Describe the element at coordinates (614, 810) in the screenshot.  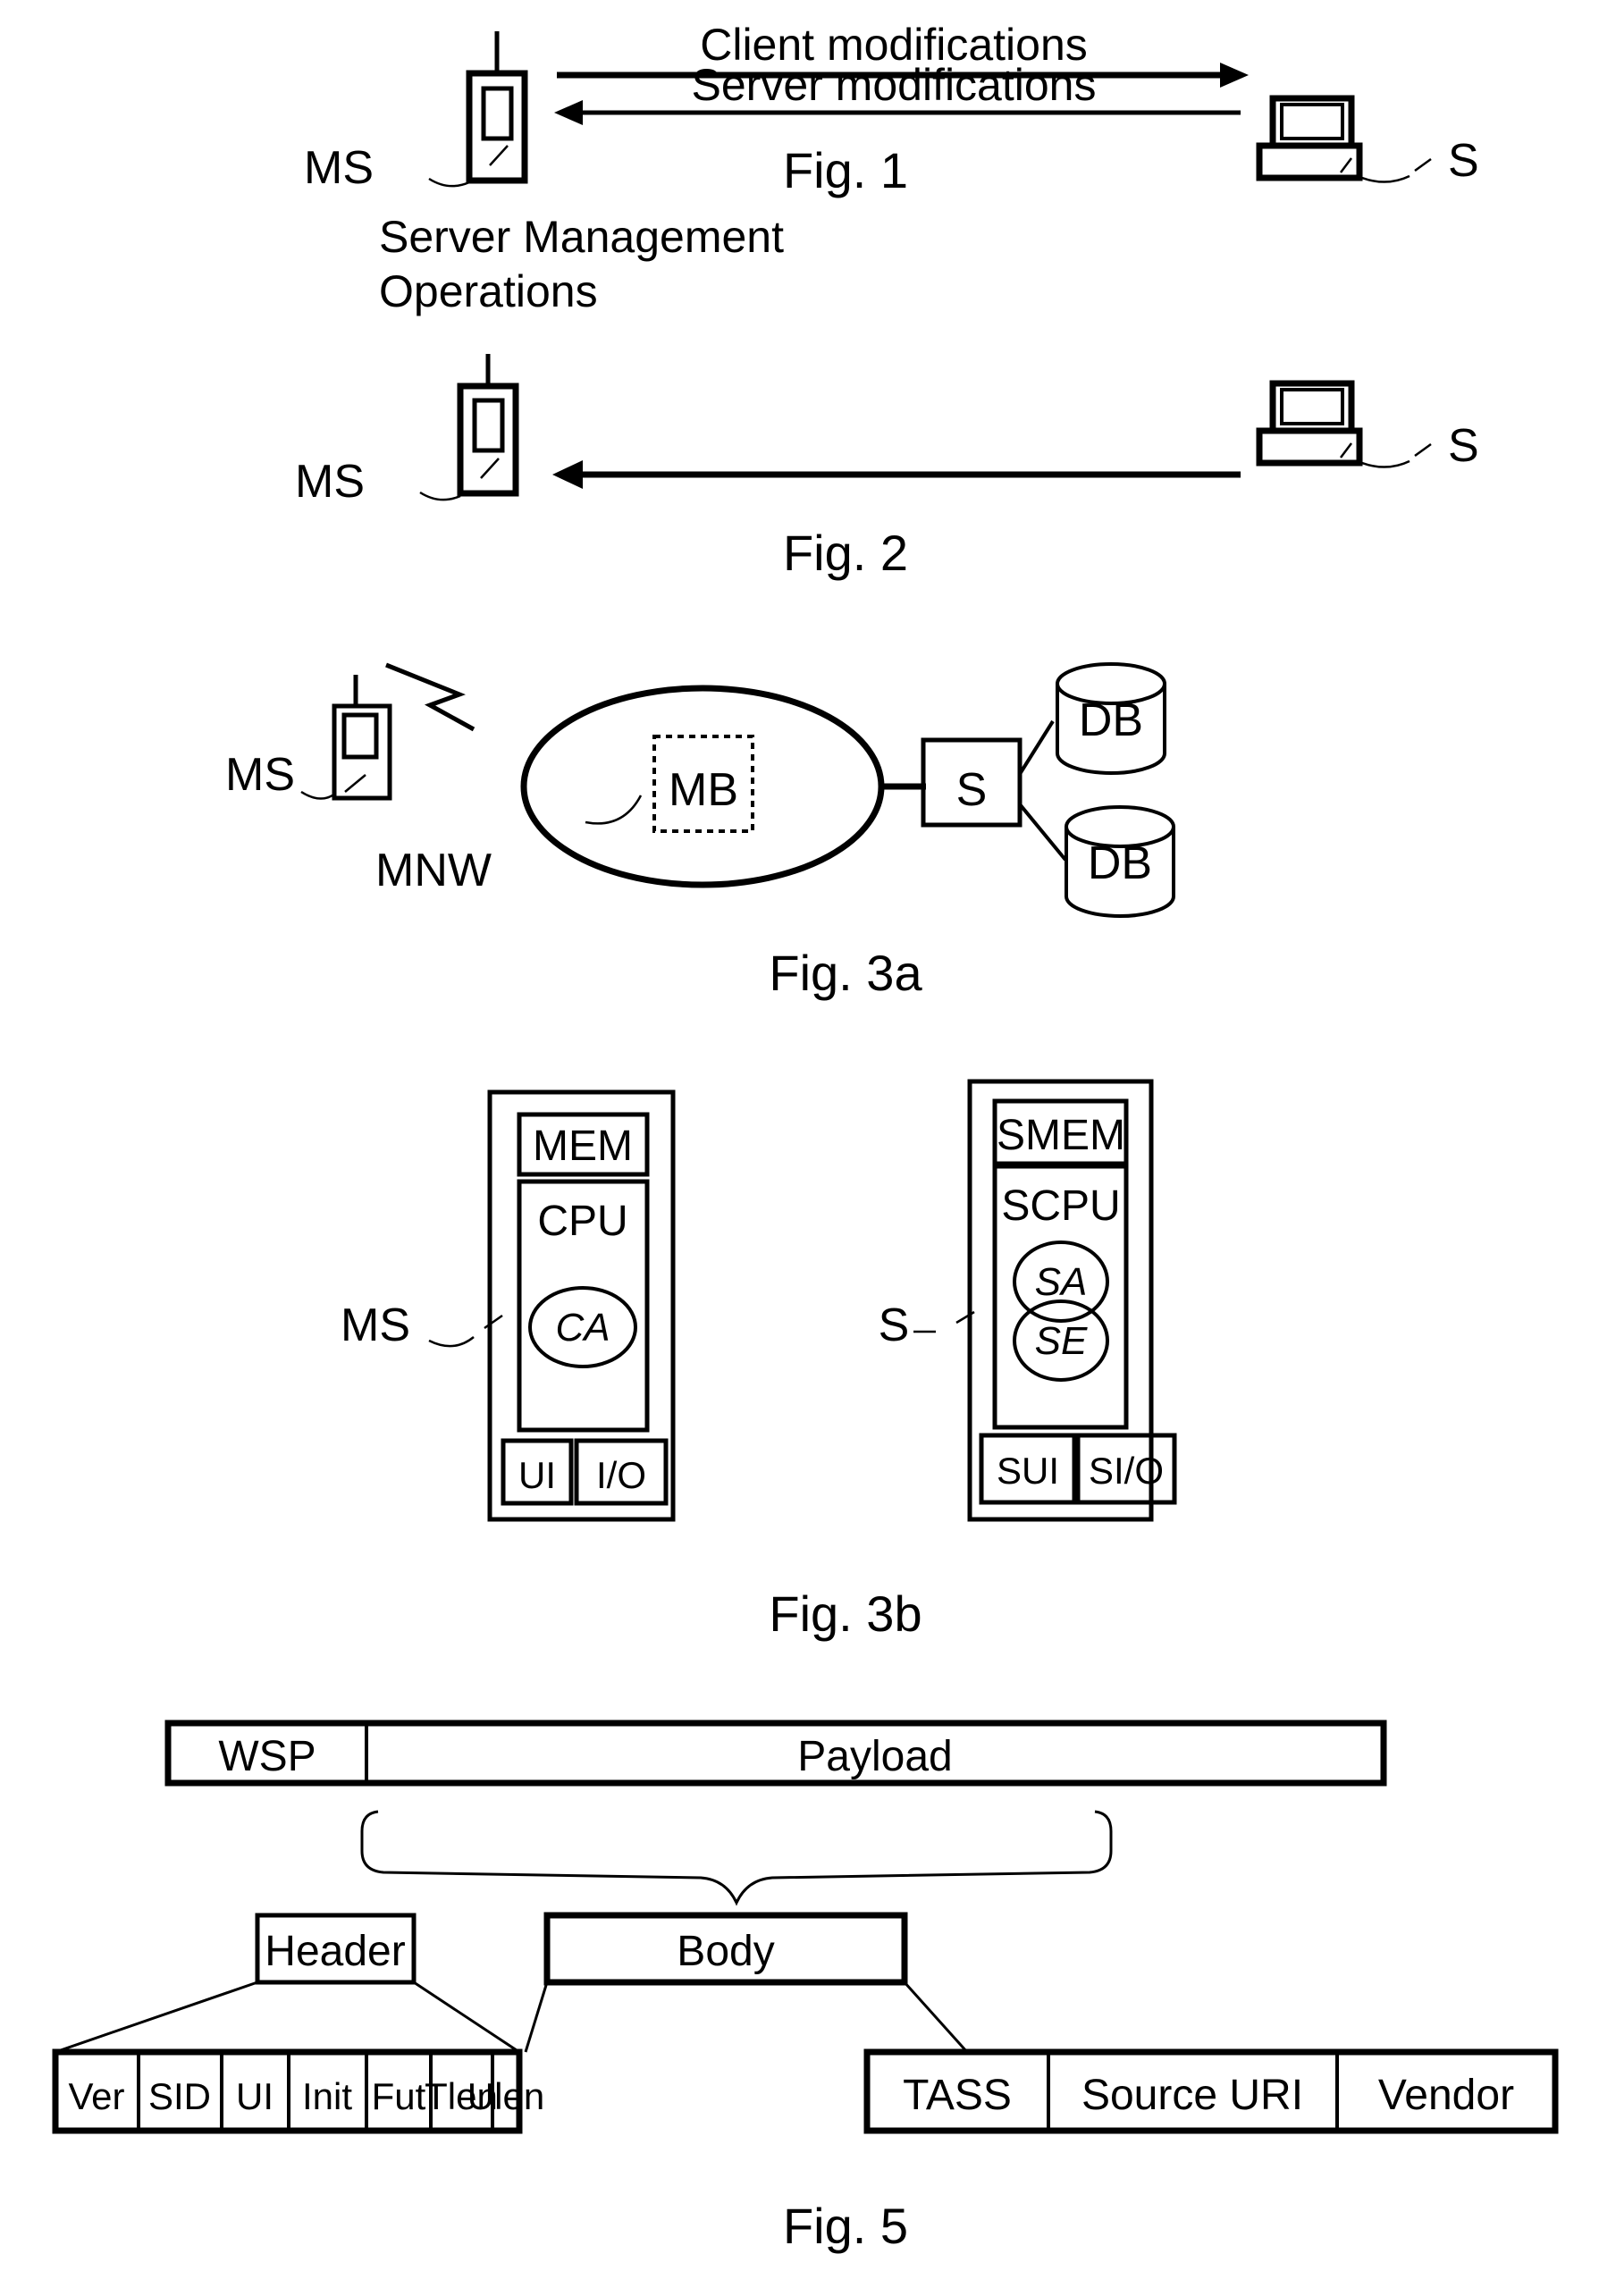
I see `fig3a-mnw-leader` at that location.